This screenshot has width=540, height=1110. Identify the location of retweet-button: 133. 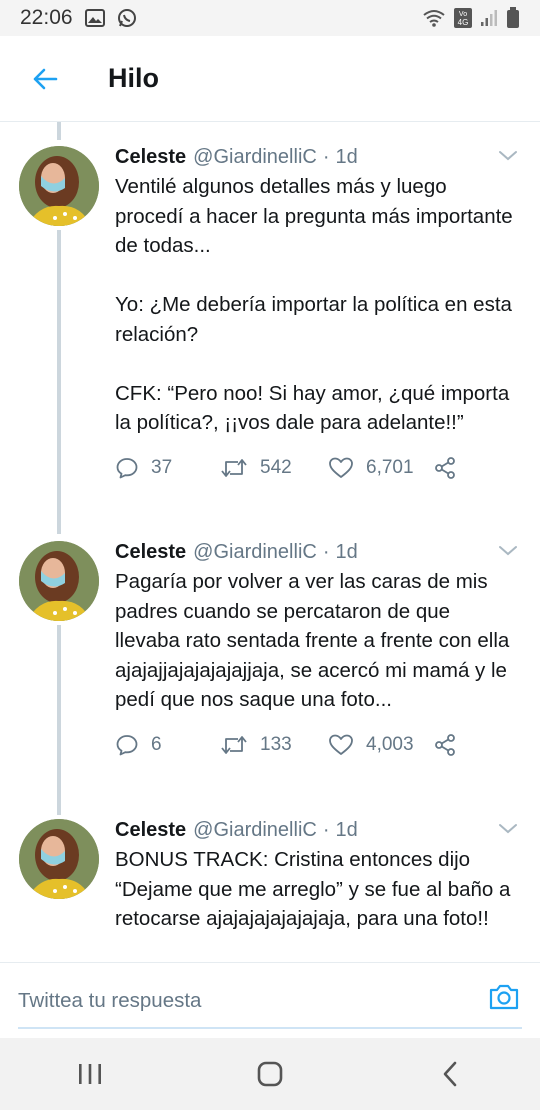
(274, 745).